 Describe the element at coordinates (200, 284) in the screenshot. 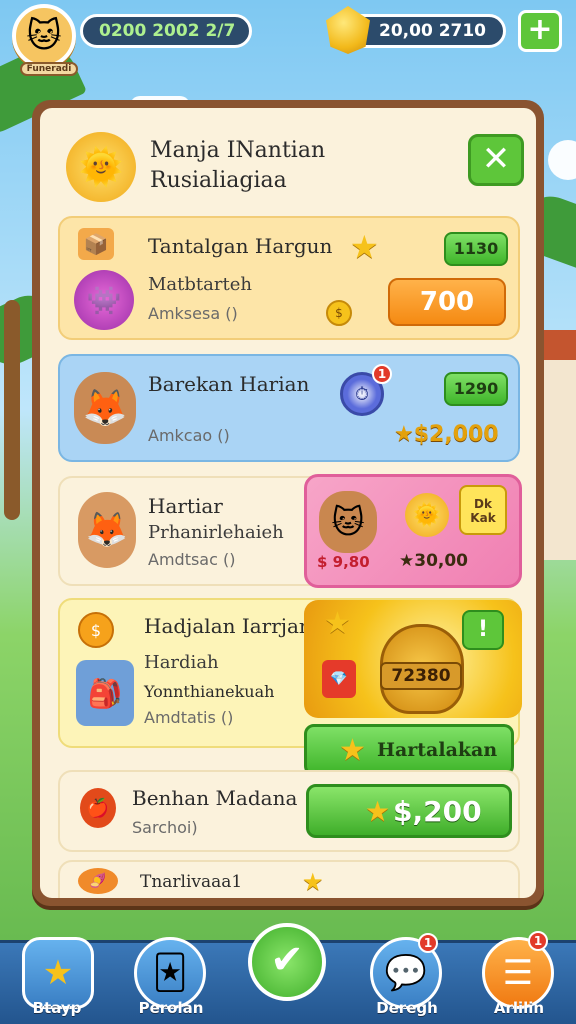

I see `task-subtitle: Matbtarteh` at that location.